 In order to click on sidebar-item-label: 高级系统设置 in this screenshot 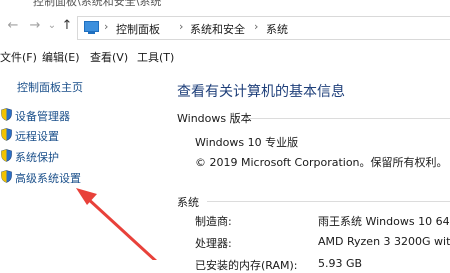, I will do `click(48, 178)`.